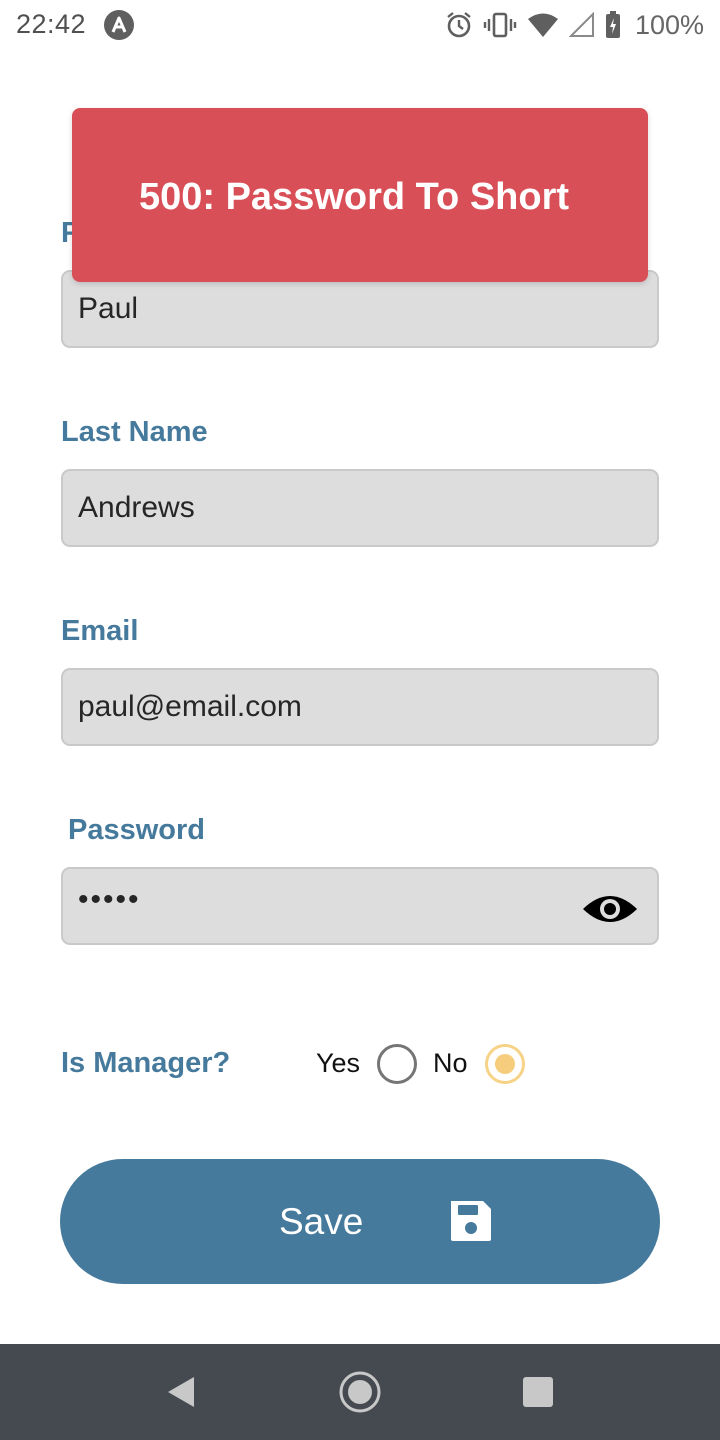 Image resolution: width=720 pixels, height=1440 pixels. What do you see at coordinates (182, 1392) in the screenshot?
I see `back-icon` at bounding box center [182, 1392].